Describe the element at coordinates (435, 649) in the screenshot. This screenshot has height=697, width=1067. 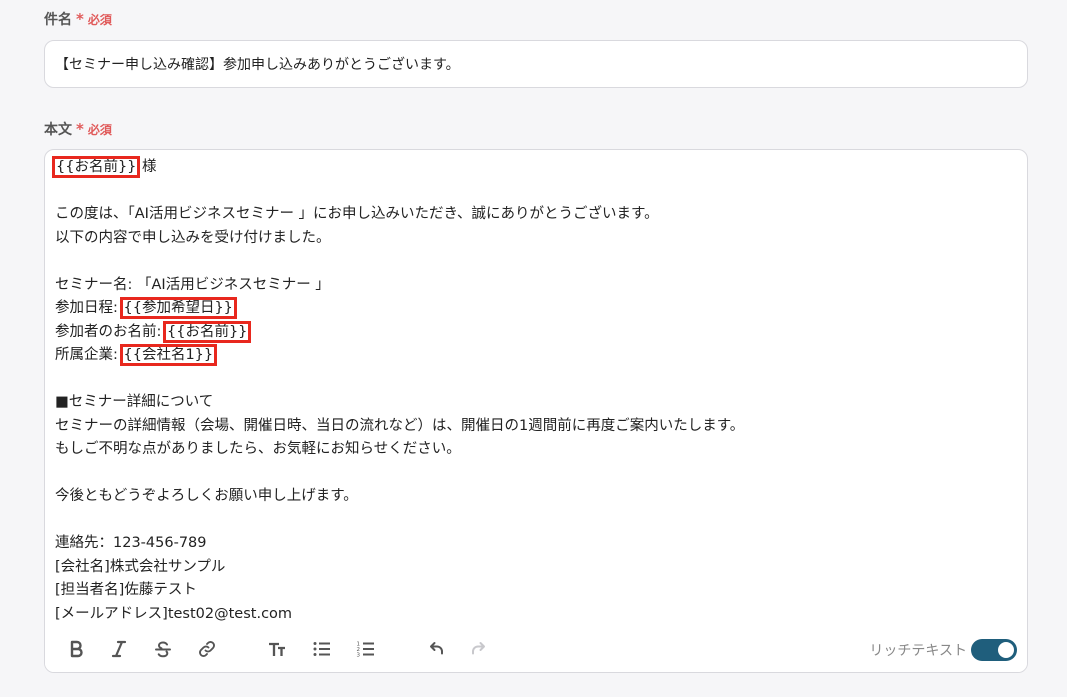
I see `undo-icon` at that location.